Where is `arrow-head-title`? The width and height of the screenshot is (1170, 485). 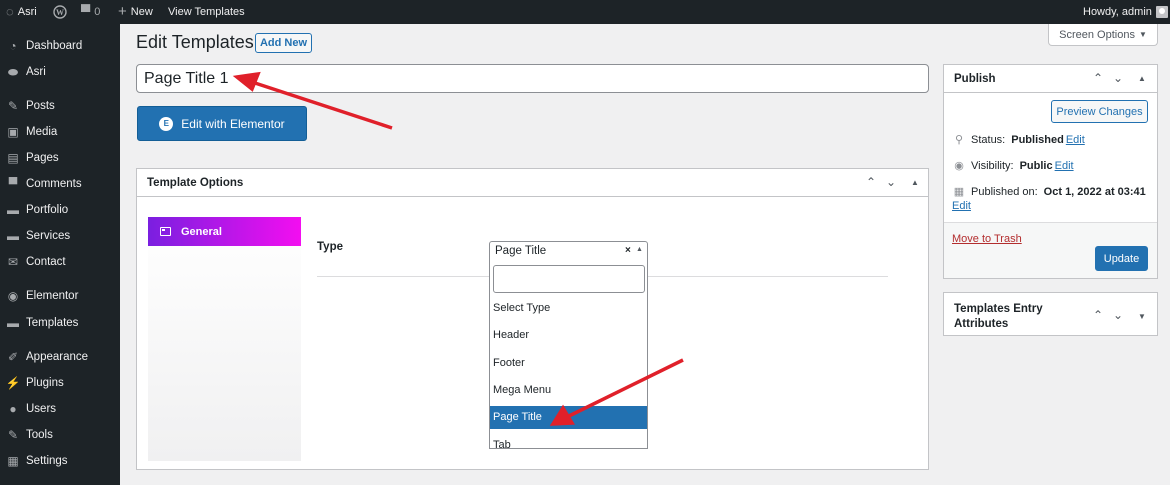 arrow-head-title is located at coordinates (246, 81).